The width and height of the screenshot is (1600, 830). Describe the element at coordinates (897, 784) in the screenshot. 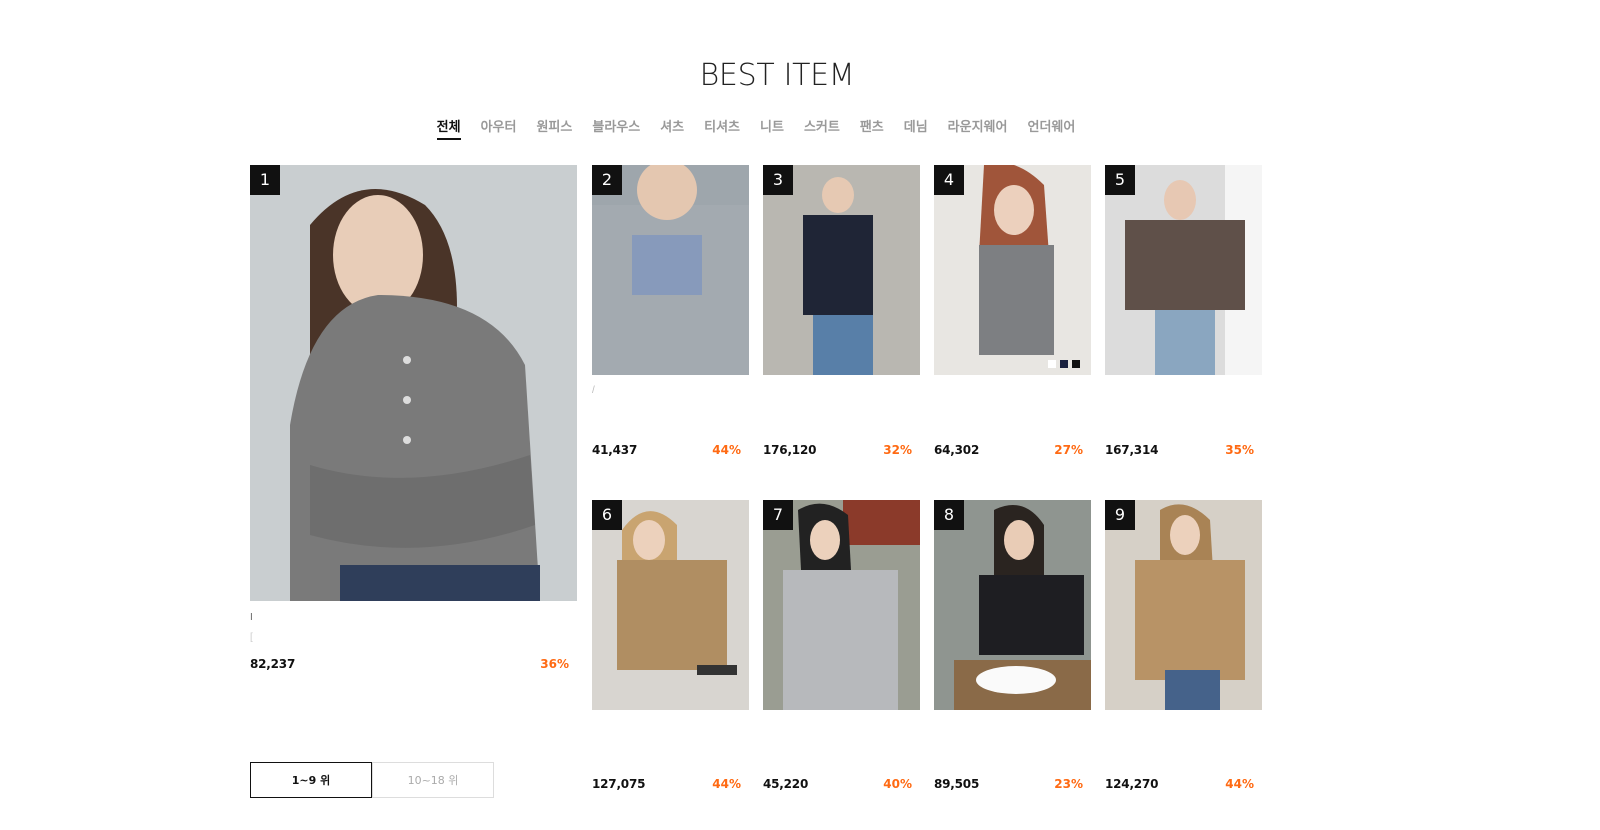

I see `discount-rate: 40%` at that location.